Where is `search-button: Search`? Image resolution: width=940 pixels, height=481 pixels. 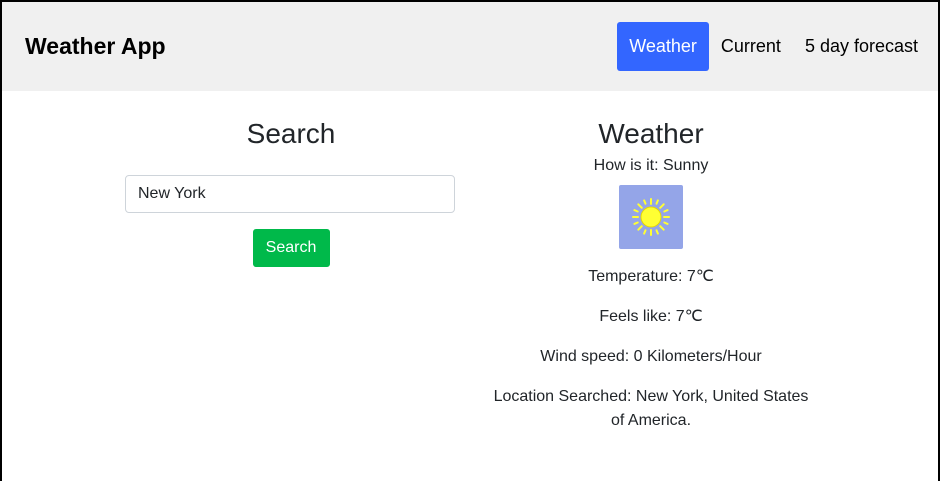
search-button: Search is located at coordinates (291, 248).